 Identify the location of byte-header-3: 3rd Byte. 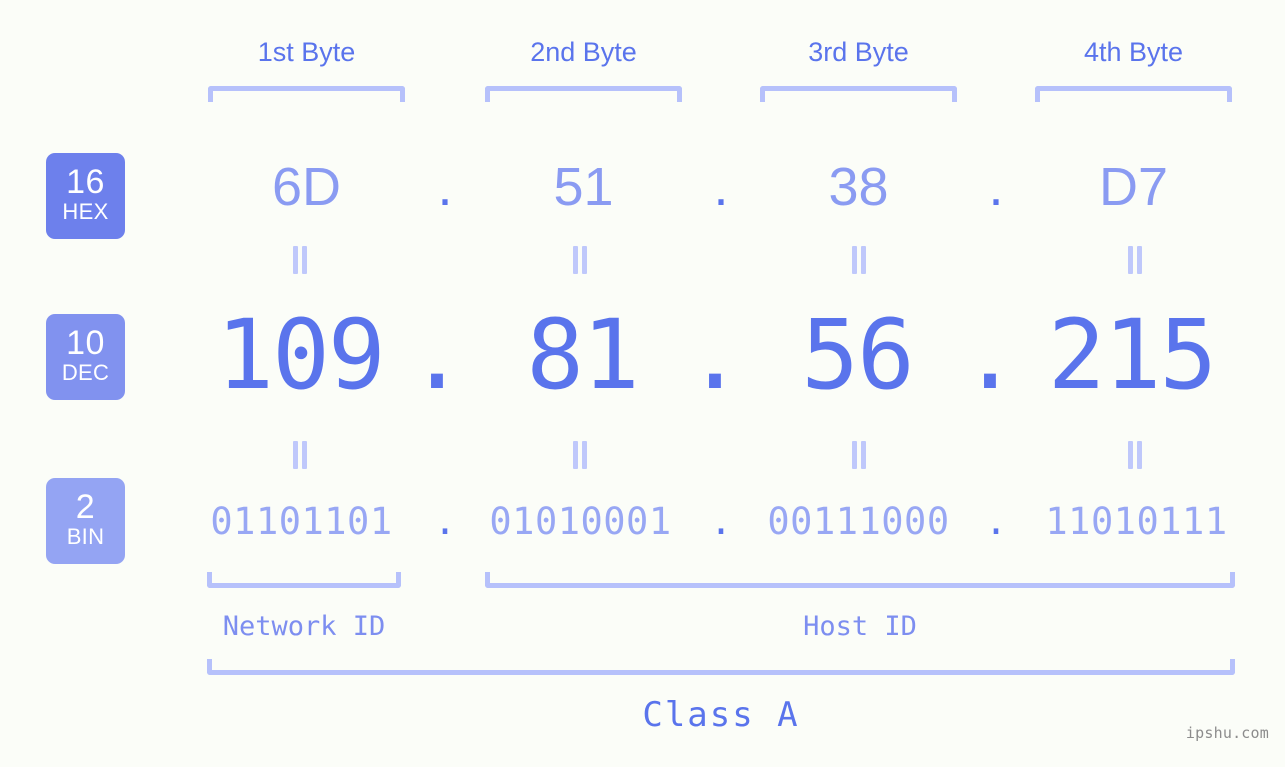
(858, 52).